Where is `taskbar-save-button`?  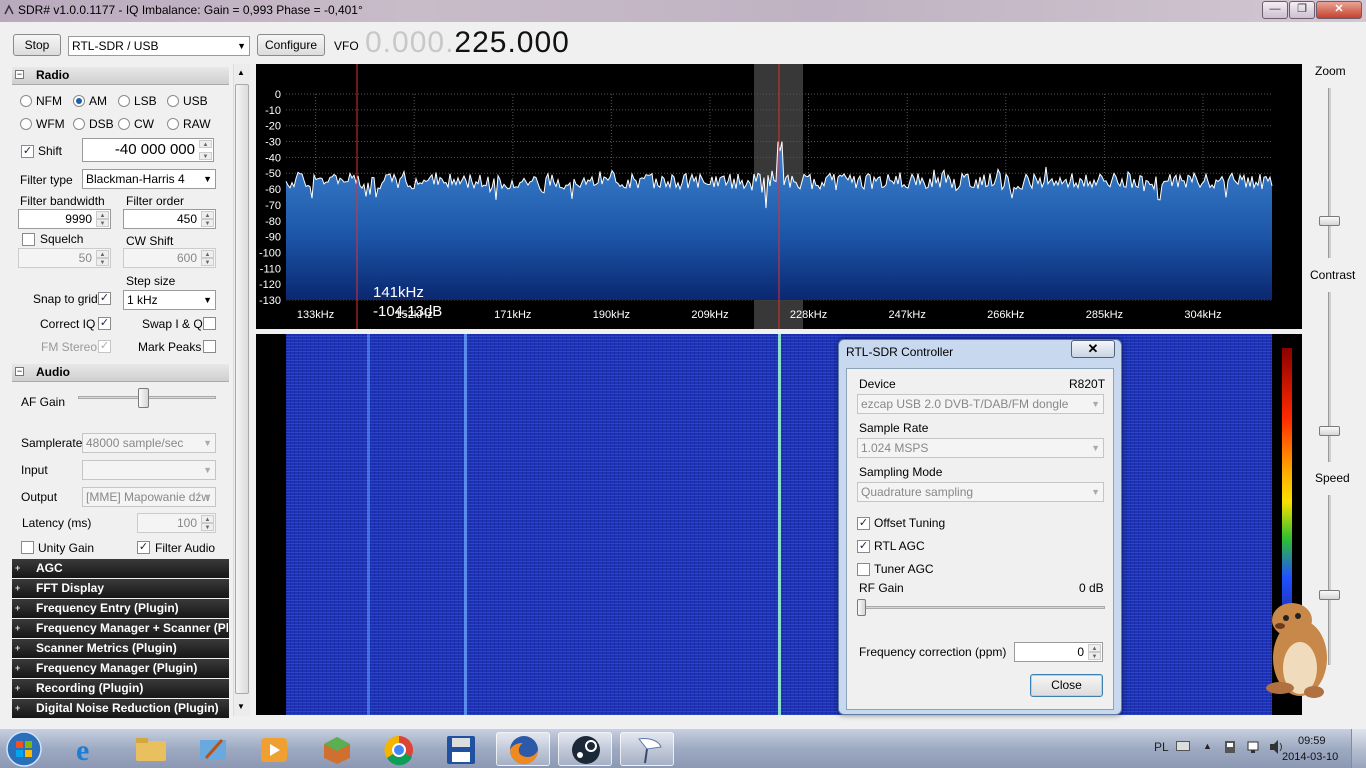 taskbar-save-button is located at coordinates (461, 749).